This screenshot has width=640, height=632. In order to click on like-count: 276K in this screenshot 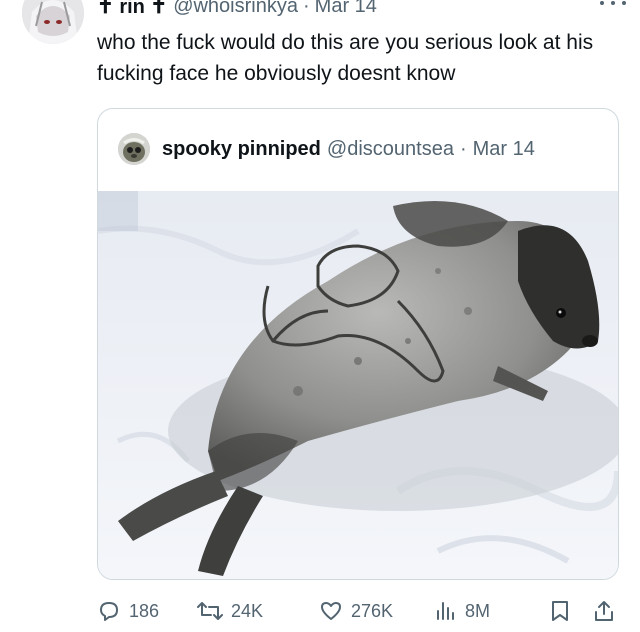, I will do `click(372, 610)`.